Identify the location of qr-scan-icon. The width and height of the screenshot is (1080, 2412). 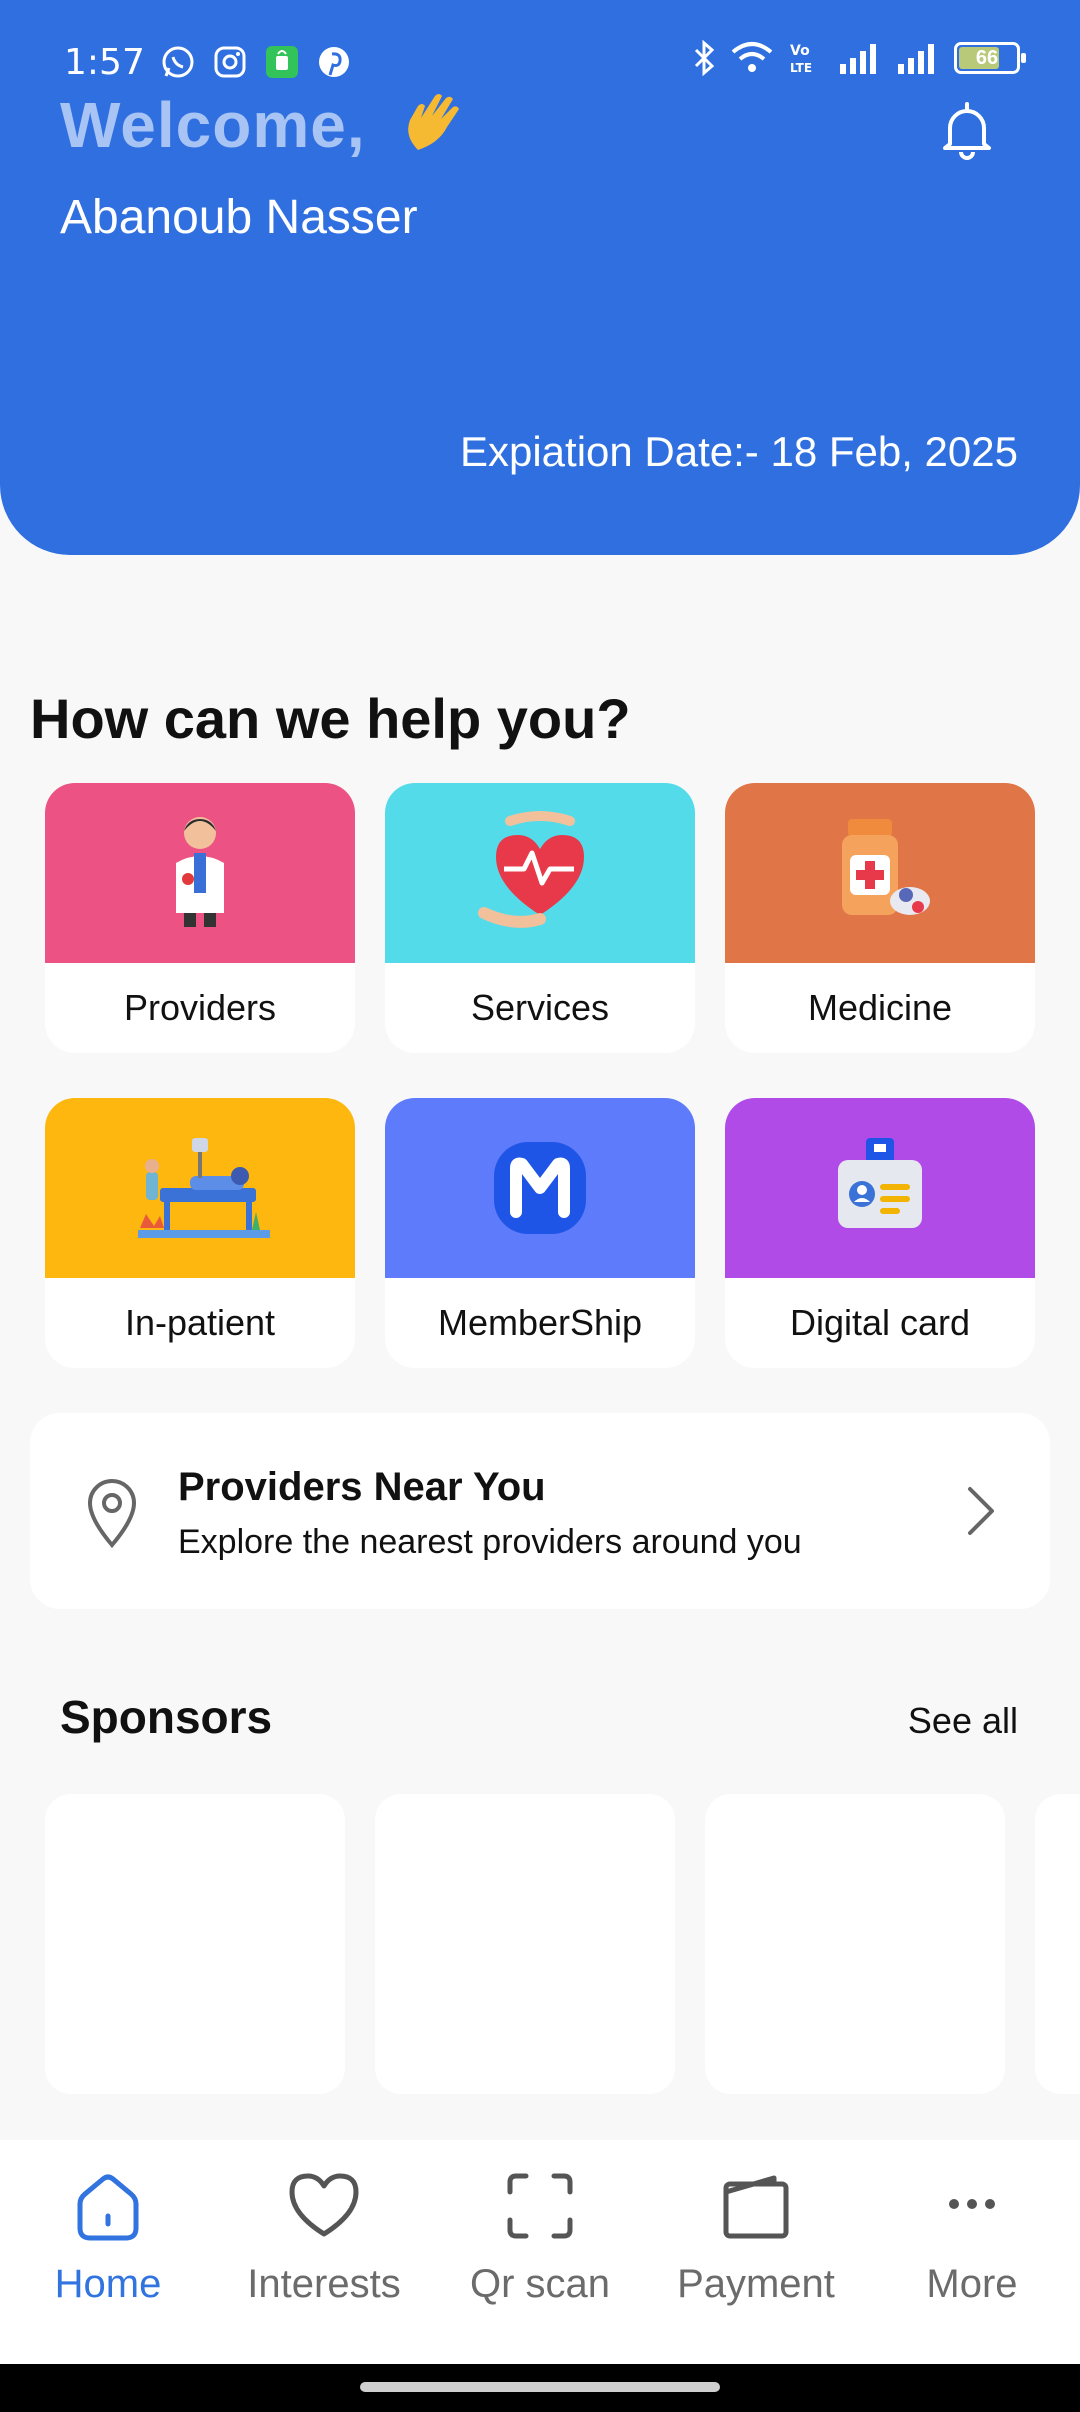
(540, 2206).